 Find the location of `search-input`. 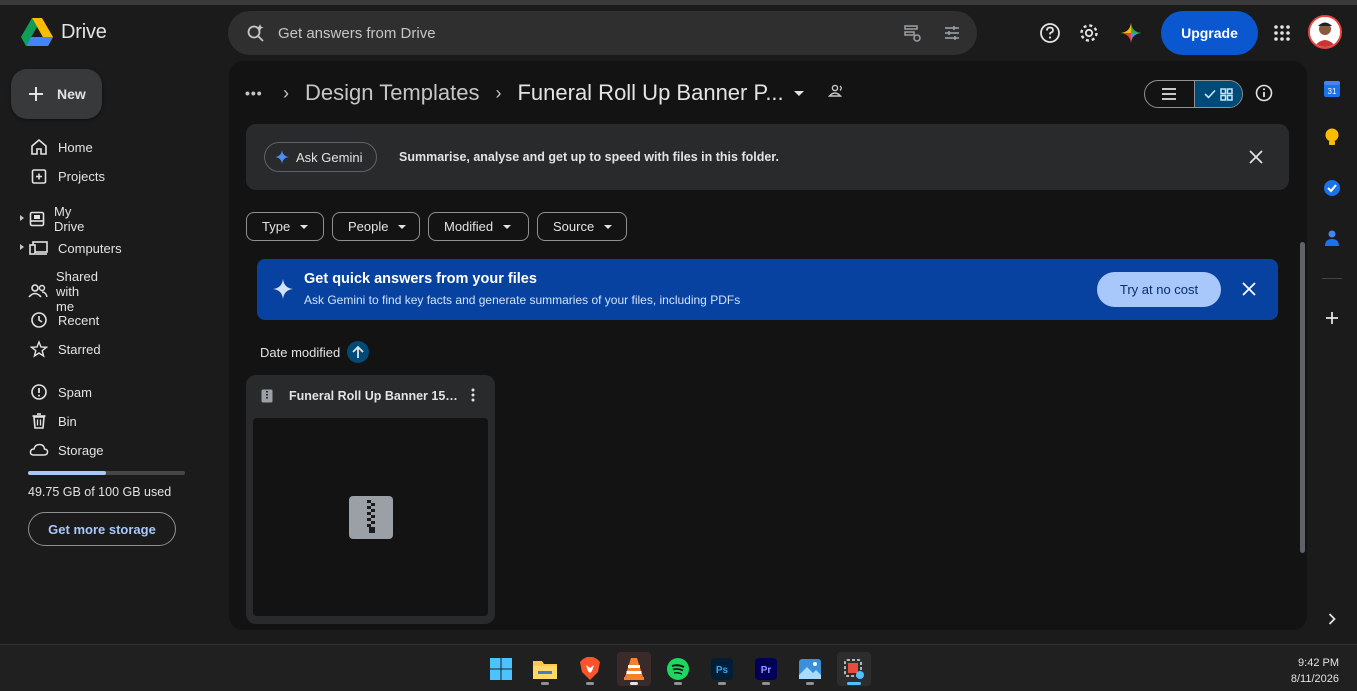

search-input is located at coordinates (558, 33).